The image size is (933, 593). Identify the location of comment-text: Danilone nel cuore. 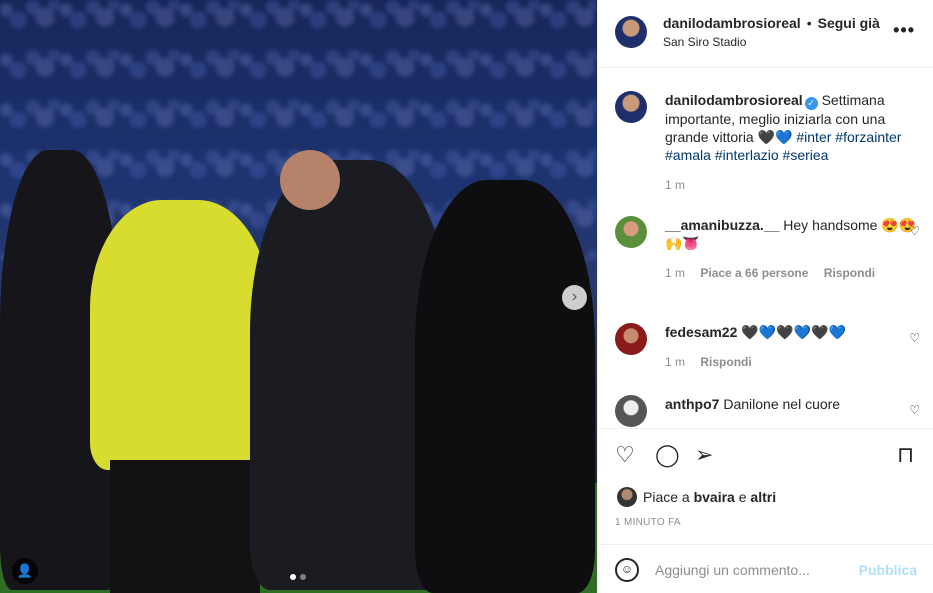
(782, 404).